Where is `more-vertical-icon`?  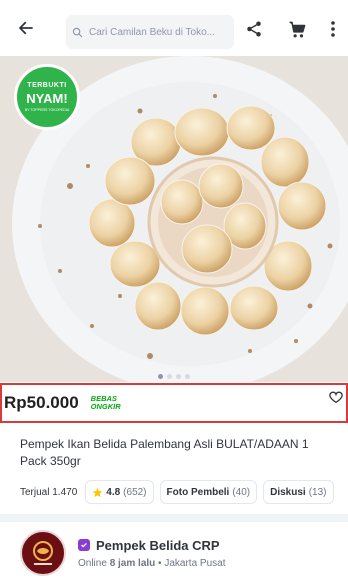
more-vertical-icon is located at coordinates (333, 29).